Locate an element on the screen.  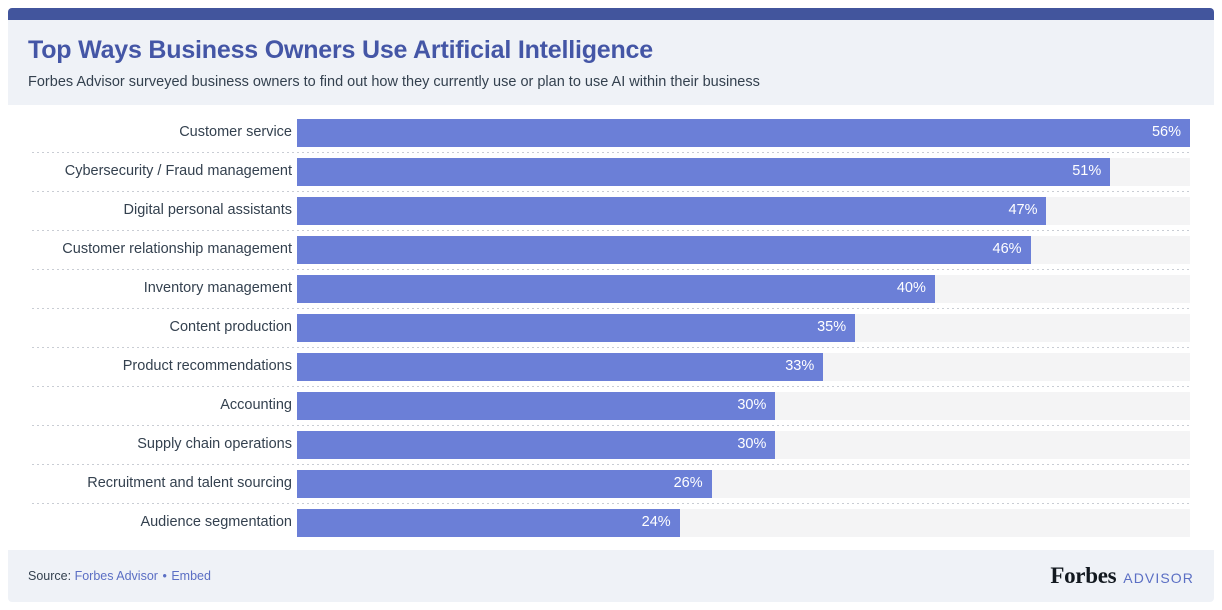
bar-fill: 40% is located at coordinates (616, 288).